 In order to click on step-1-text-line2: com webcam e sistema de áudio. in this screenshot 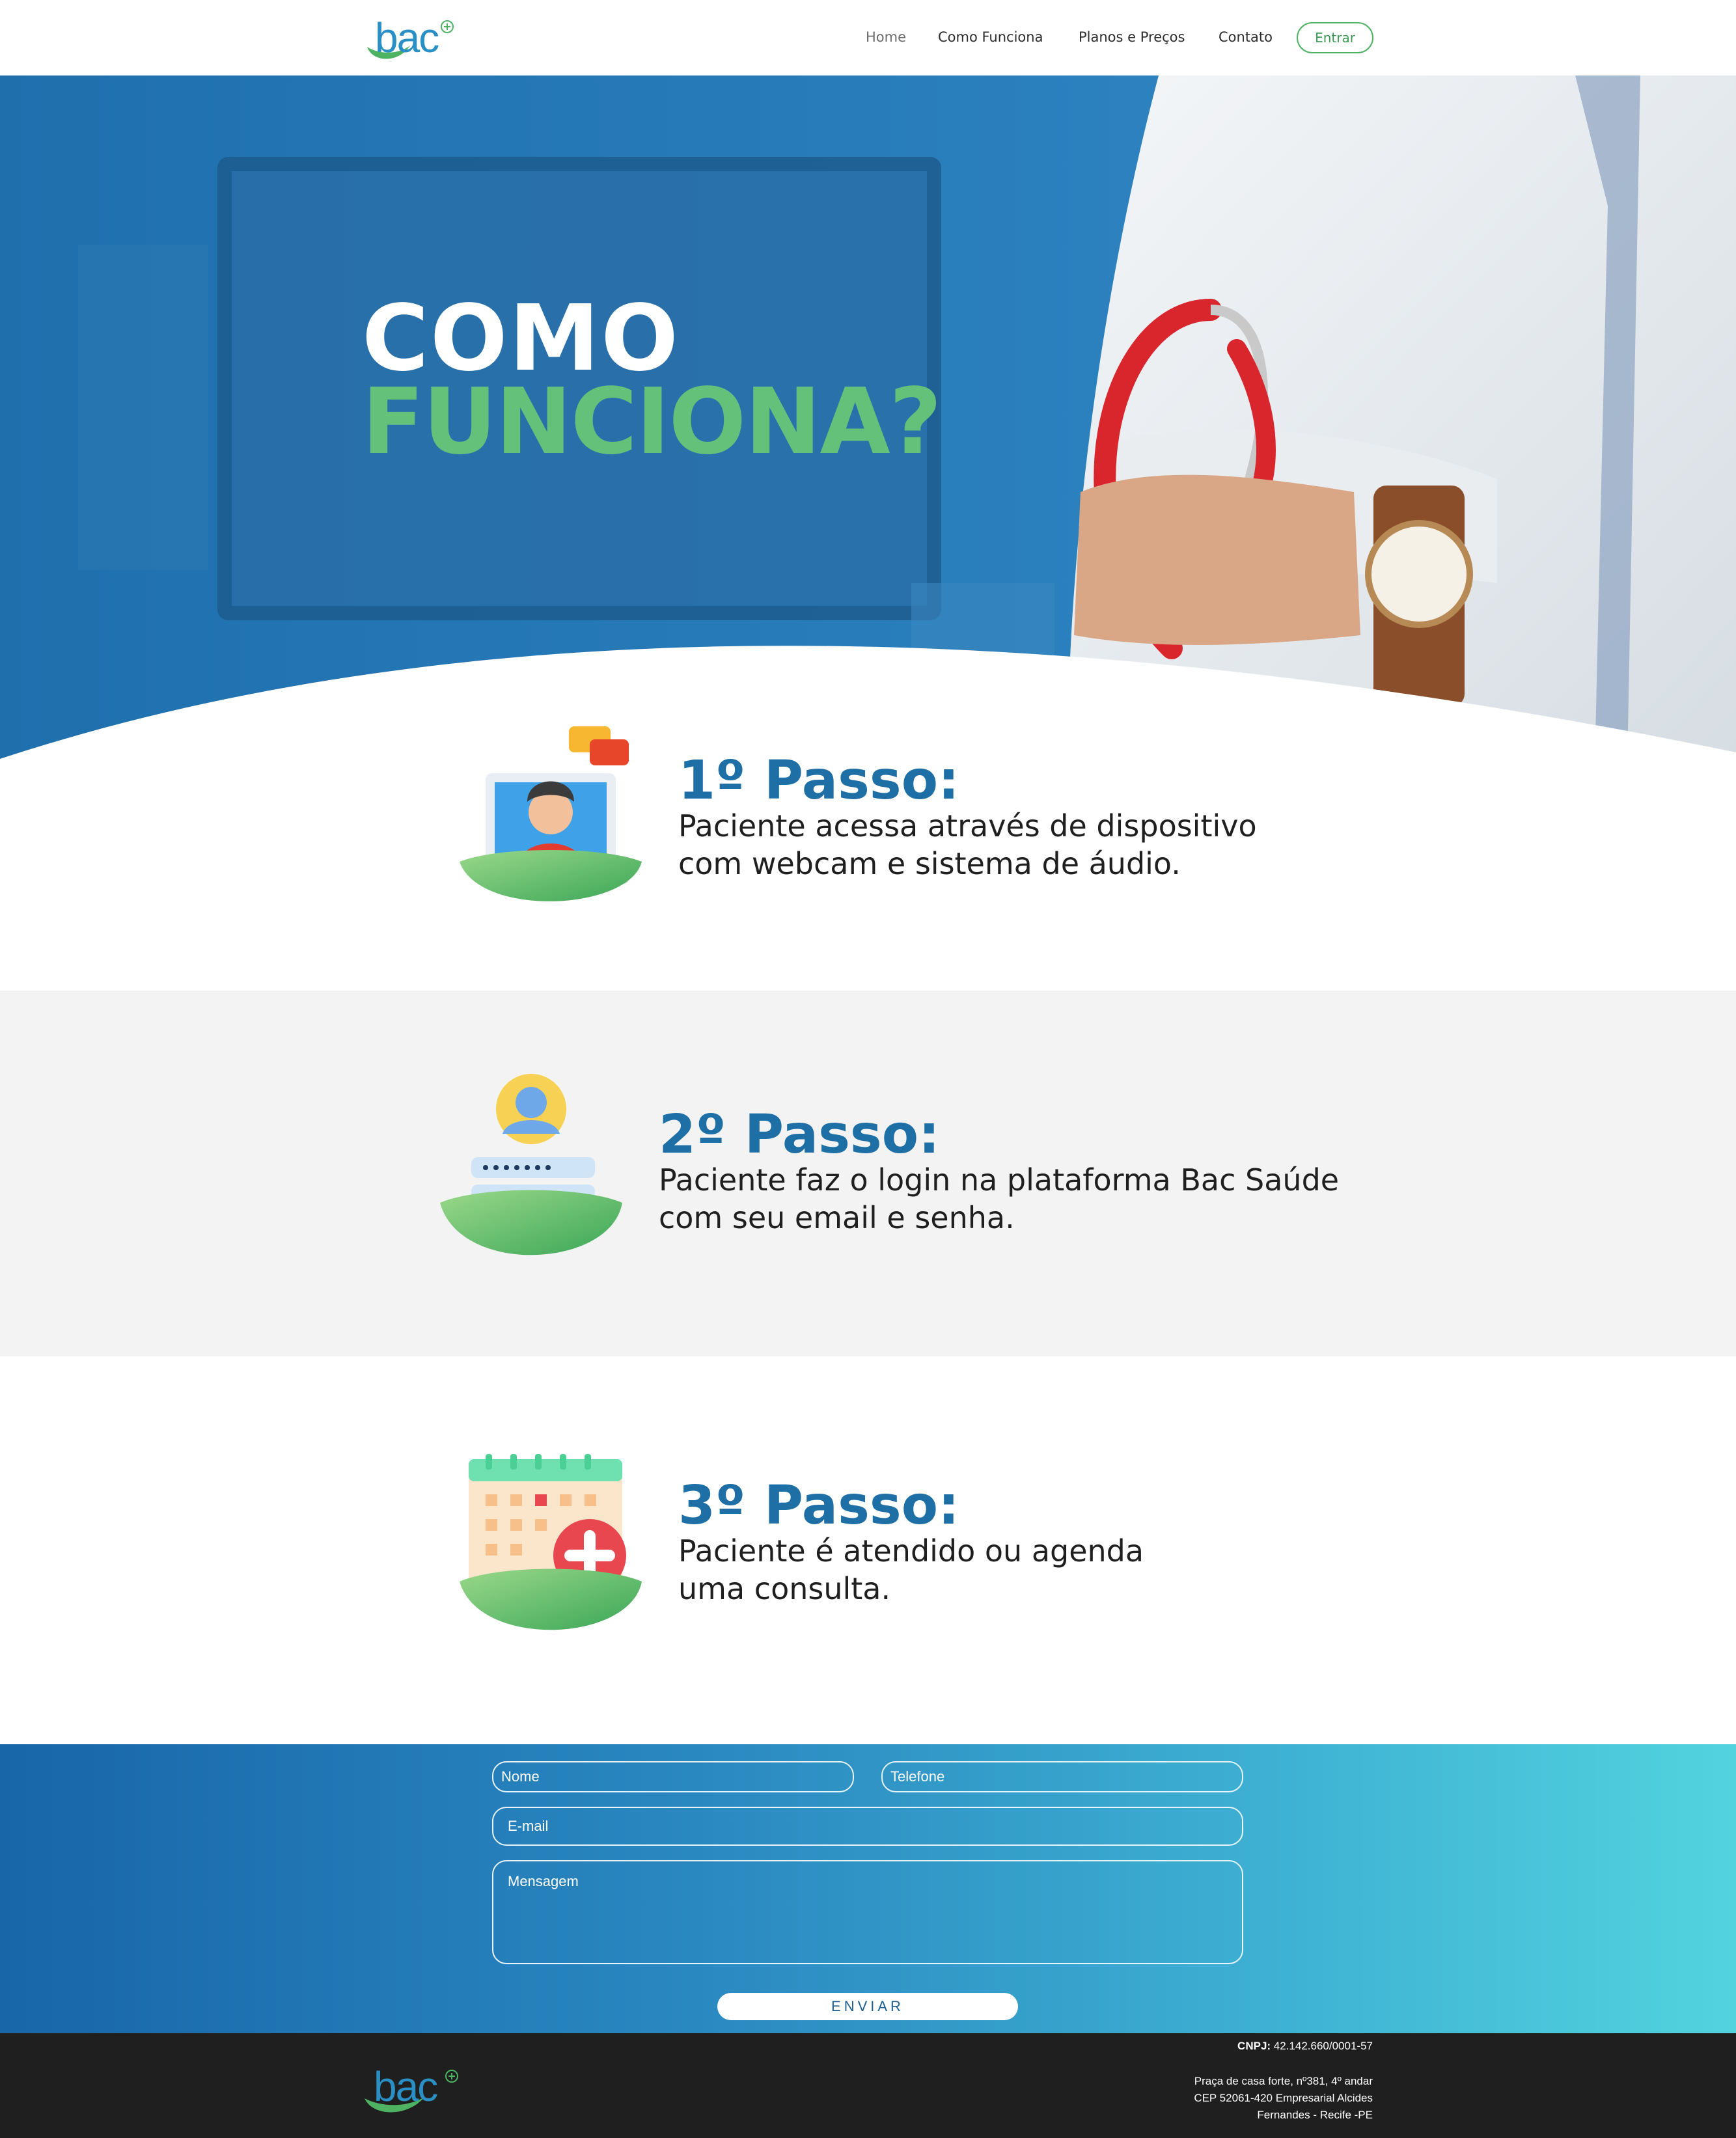, I will do `click(929, 863)`.